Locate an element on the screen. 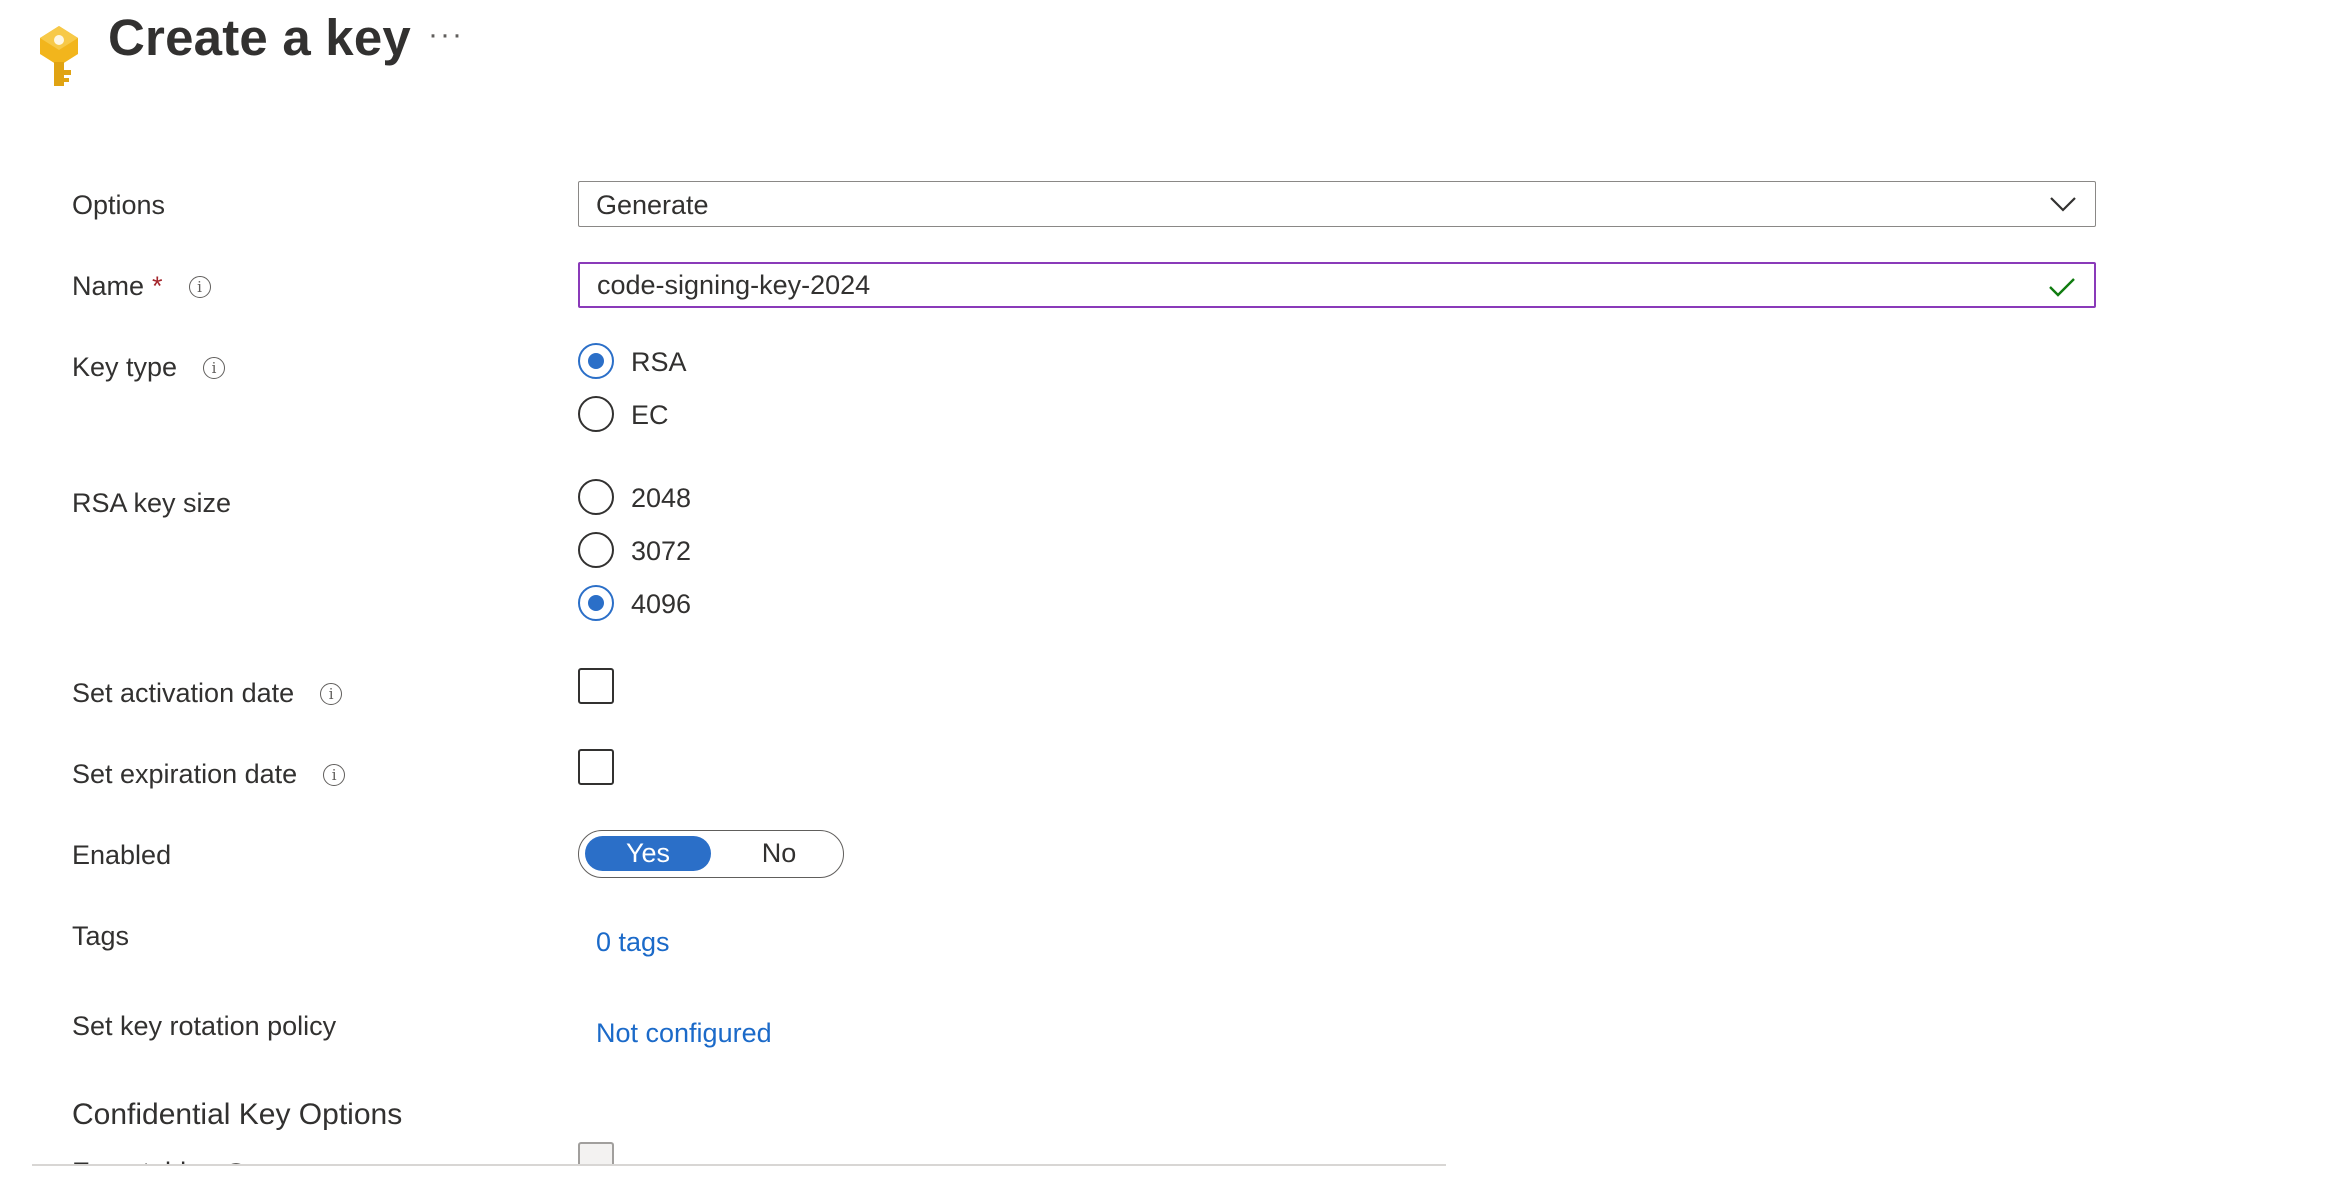 This screenshot has width=2326, height=1188. tags-label: Tags is located at coordinates (100, 936).